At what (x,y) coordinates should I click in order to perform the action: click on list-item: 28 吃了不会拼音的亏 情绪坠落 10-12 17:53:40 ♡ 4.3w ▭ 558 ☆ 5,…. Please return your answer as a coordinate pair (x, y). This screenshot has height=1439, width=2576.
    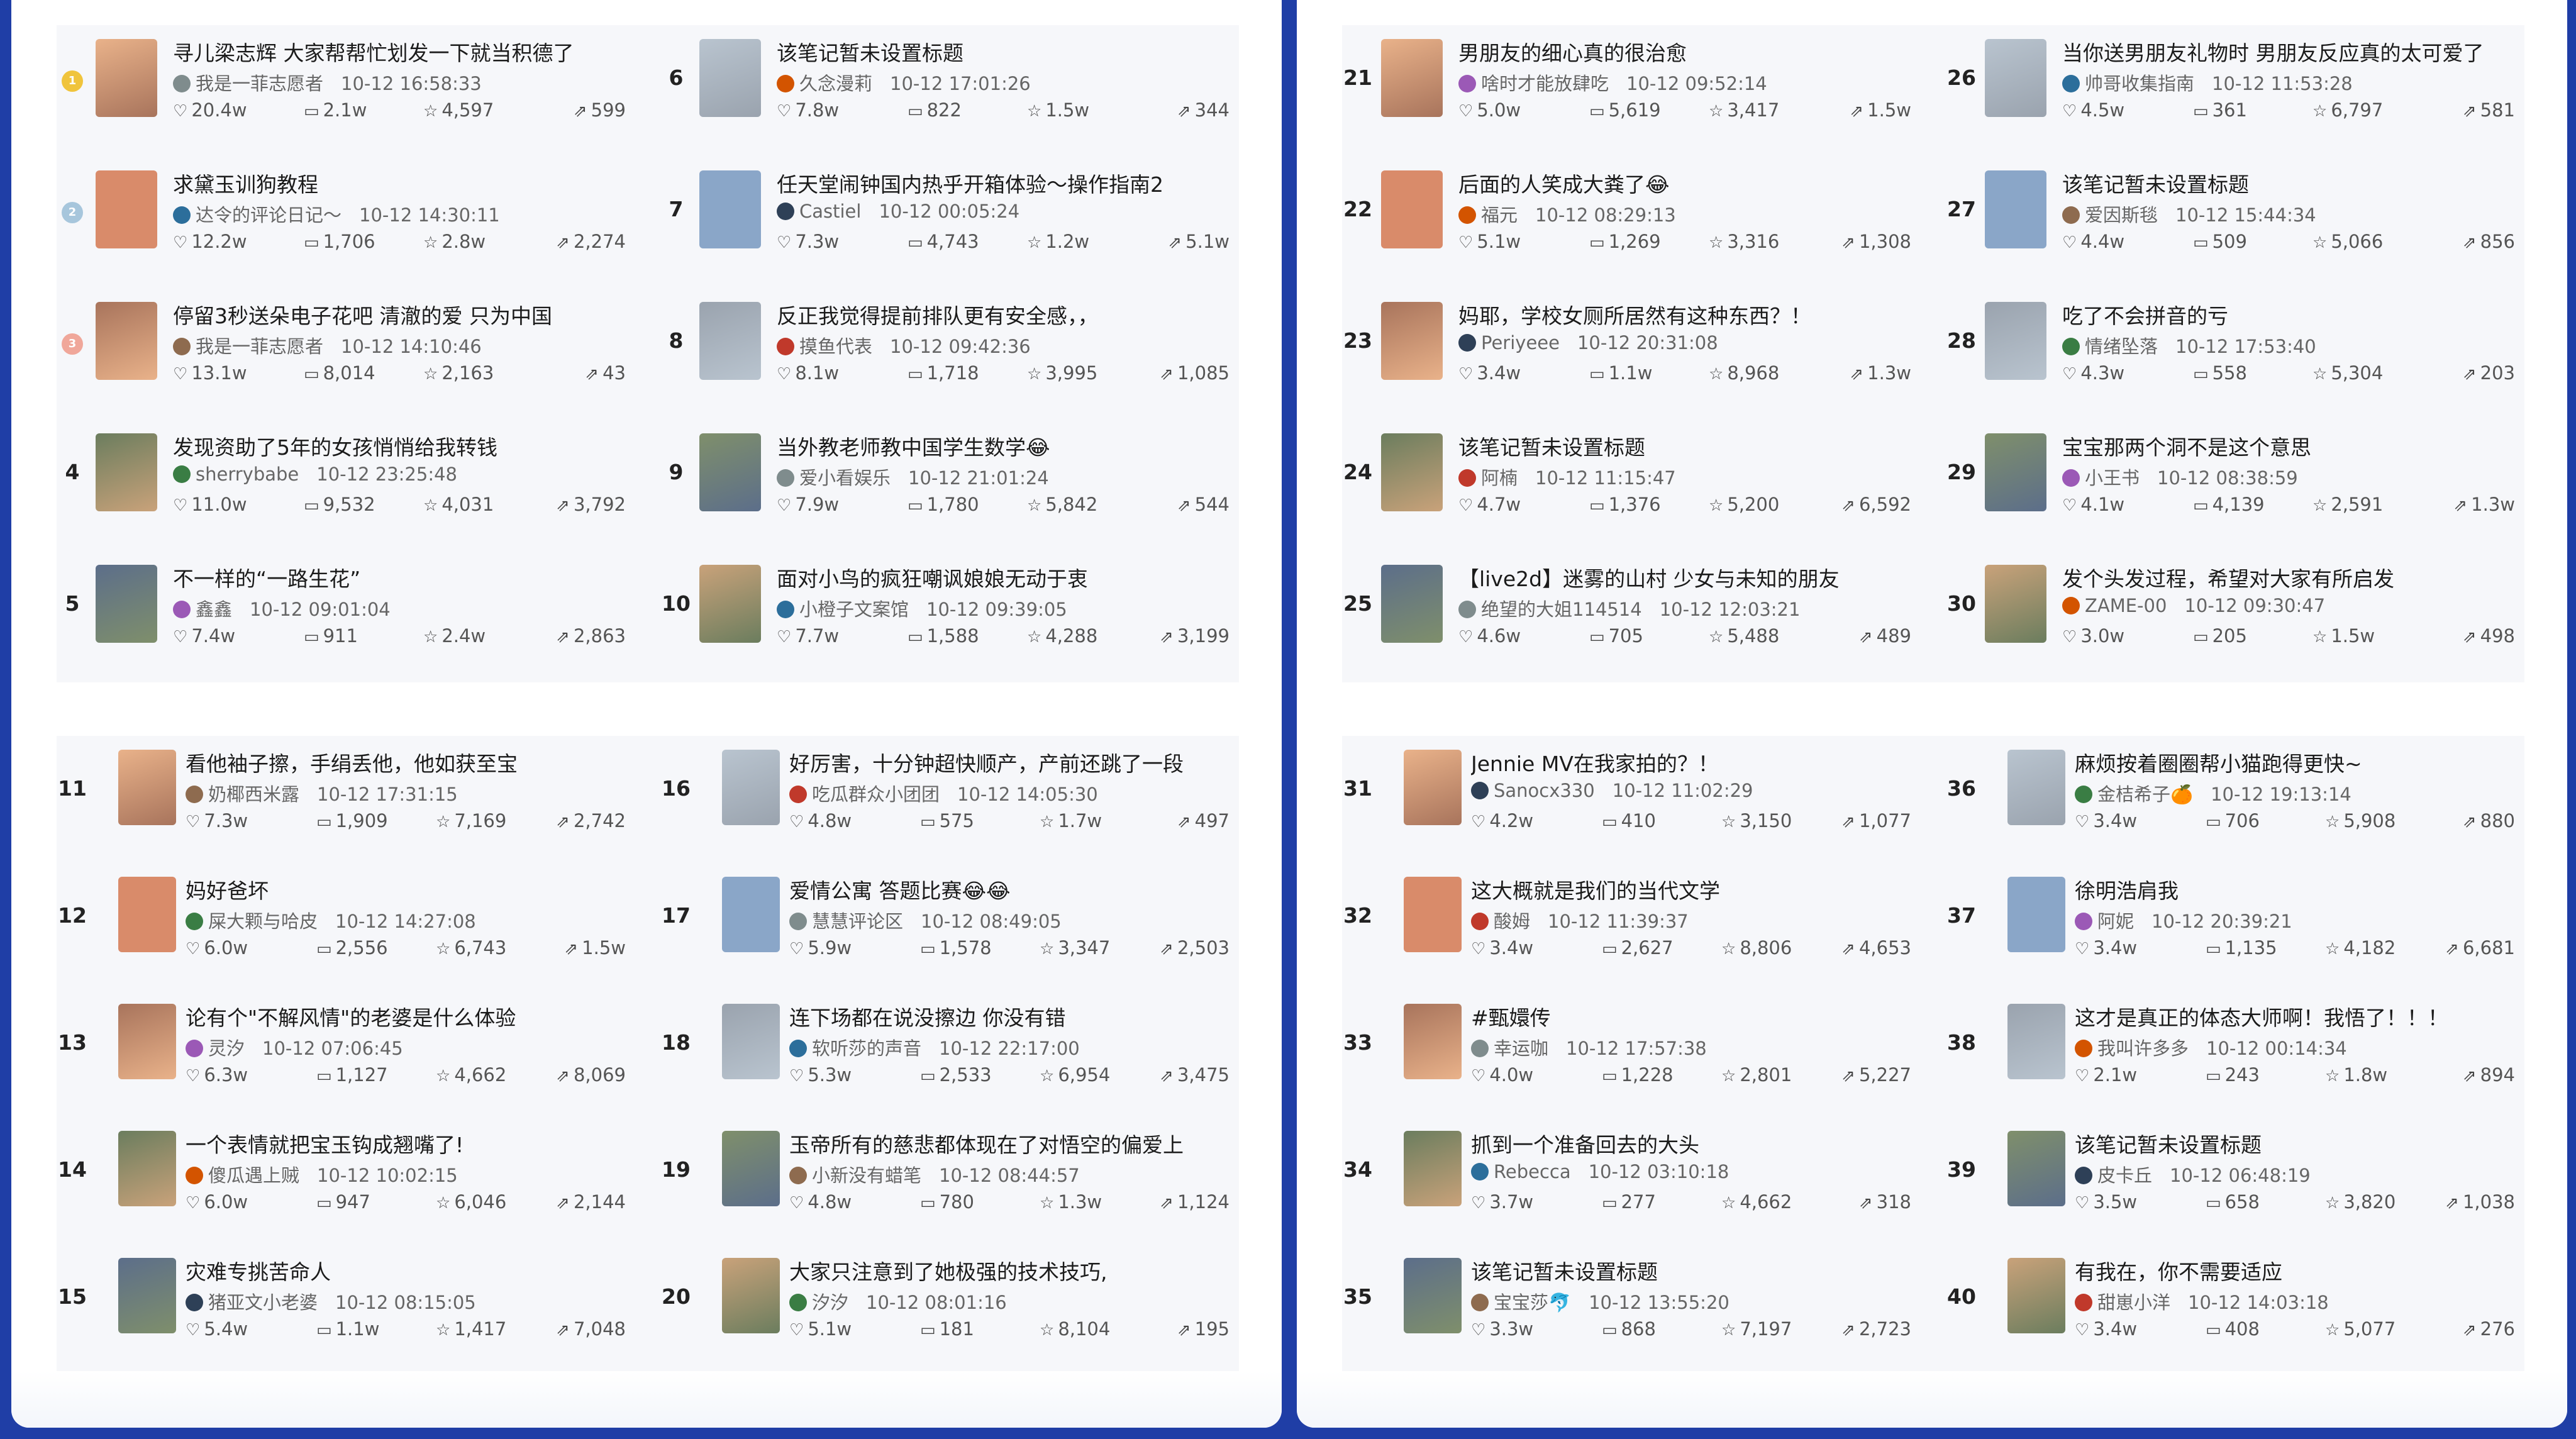
    Looking at the image, I should click on (2230, 353).